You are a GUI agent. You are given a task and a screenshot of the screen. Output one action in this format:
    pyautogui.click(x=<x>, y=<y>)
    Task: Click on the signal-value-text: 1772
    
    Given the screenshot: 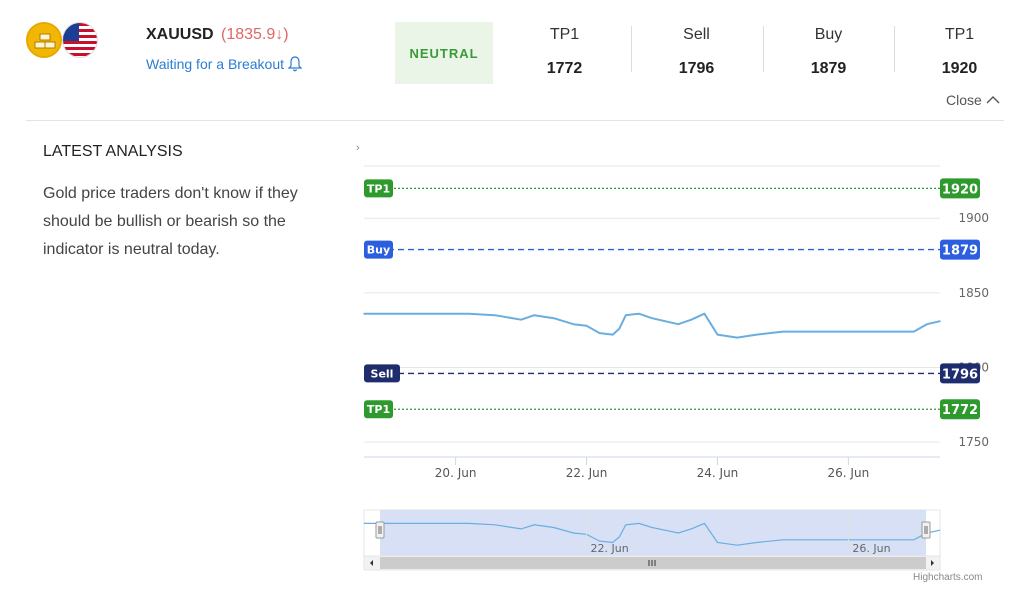 What is the action you would take?
    pyautogui.click(x=960, y=410)
    